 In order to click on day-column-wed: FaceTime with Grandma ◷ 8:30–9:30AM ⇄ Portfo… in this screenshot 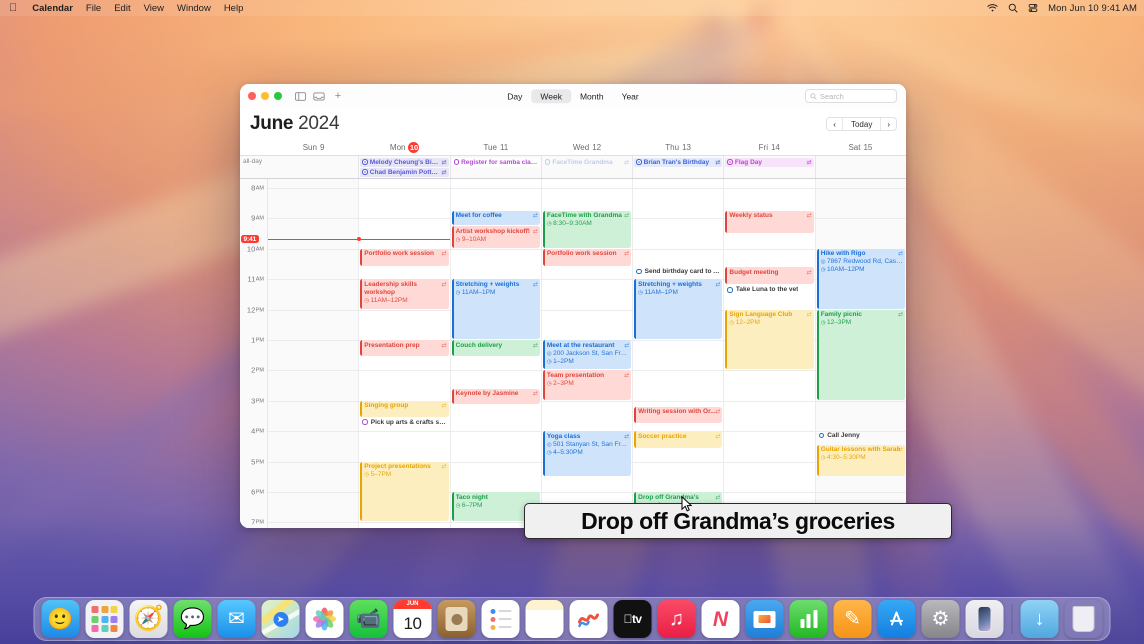, I will do `click(586, 353)`.